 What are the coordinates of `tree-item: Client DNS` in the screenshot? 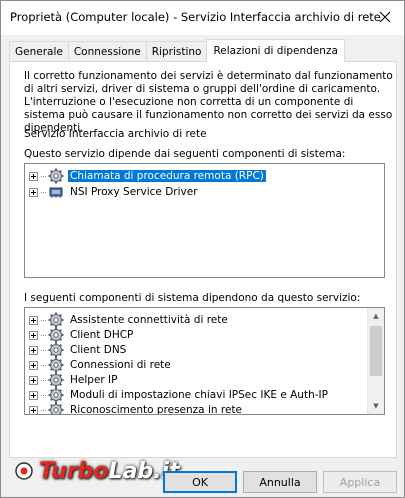 It's located at (78, 350).